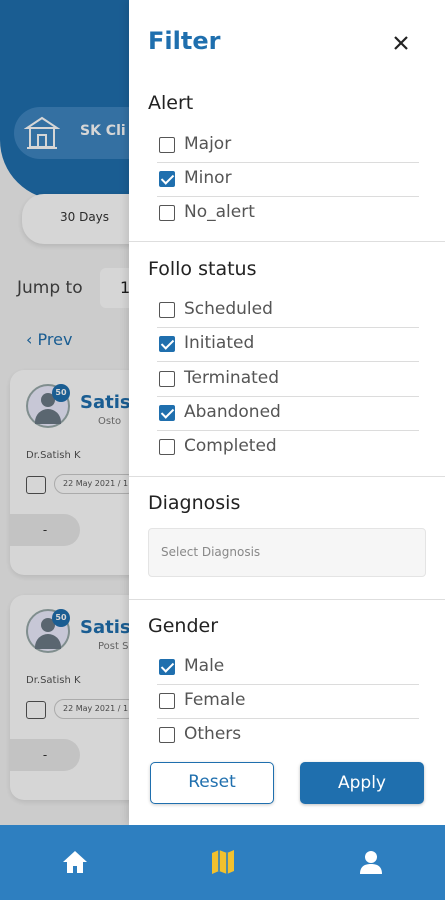 The height and width of the screenshot is (900, 445). What do you see at coordinates (288, 702) in the screenshot?
I see `gender-option-female: Female` at bounding box center [288, 702].